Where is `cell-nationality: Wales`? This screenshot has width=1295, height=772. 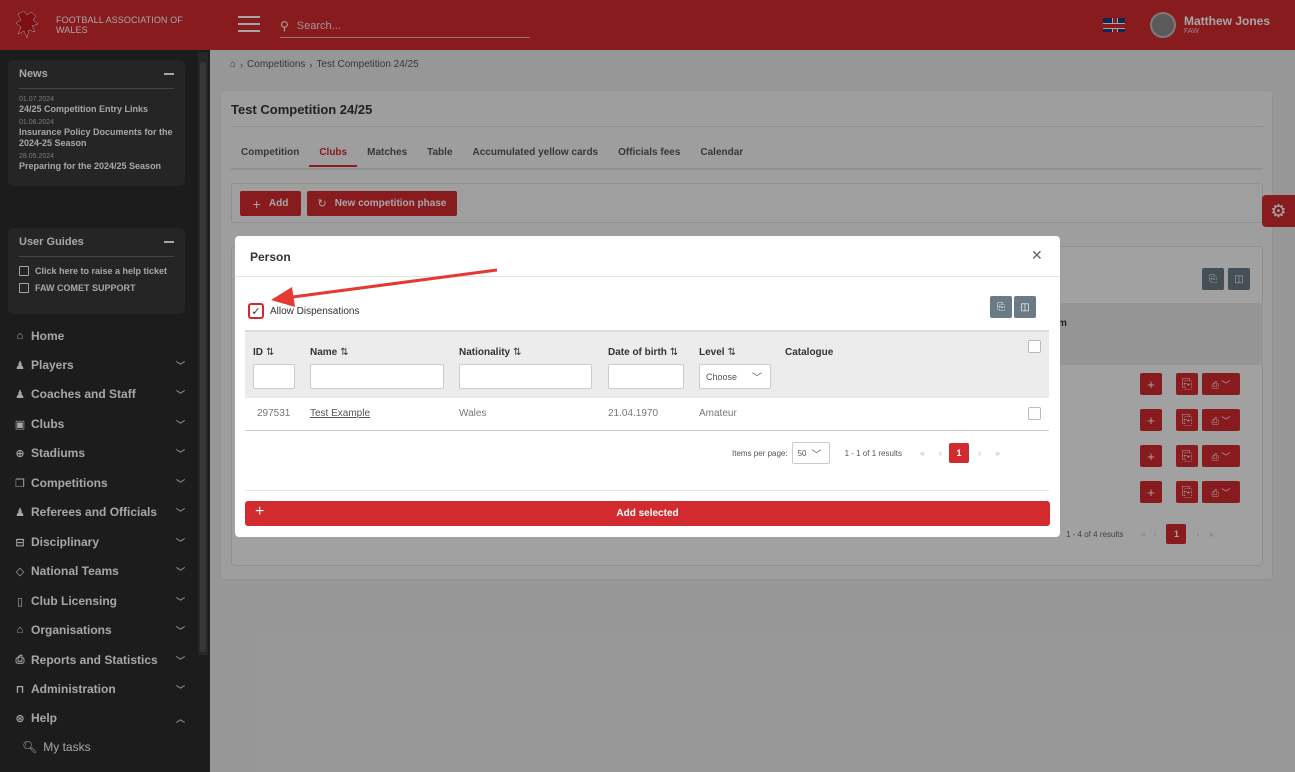
cell-nationality: Wales is located at coordinates (473, 413).